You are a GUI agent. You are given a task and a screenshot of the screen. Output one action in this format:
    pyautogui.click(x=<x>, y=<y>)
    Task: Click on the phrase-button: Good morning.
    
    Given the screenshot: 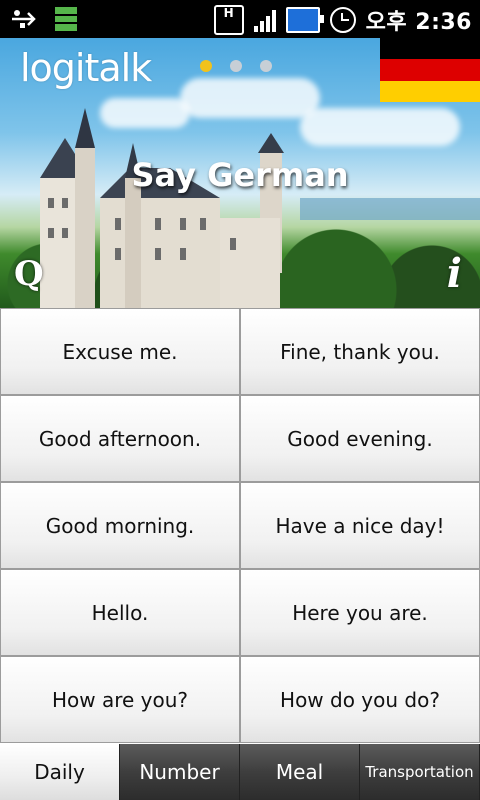 What is the action you would take?
    pyautogui.click(x=120, y=525)
    